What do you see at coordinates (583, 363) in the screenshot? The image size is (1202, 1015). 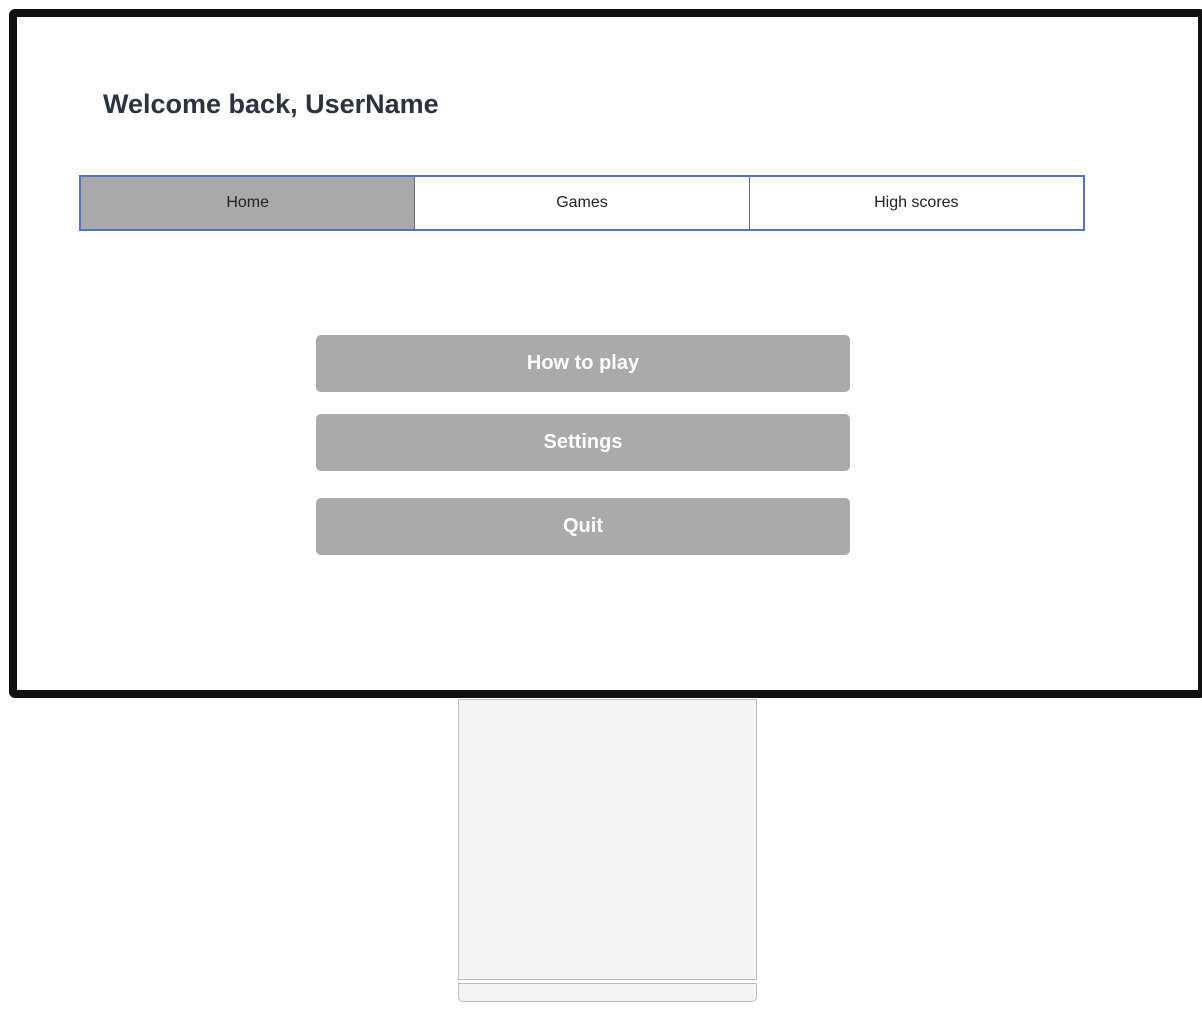 I see `how-to-play-button: How to play` at bounding box center [583, 363].